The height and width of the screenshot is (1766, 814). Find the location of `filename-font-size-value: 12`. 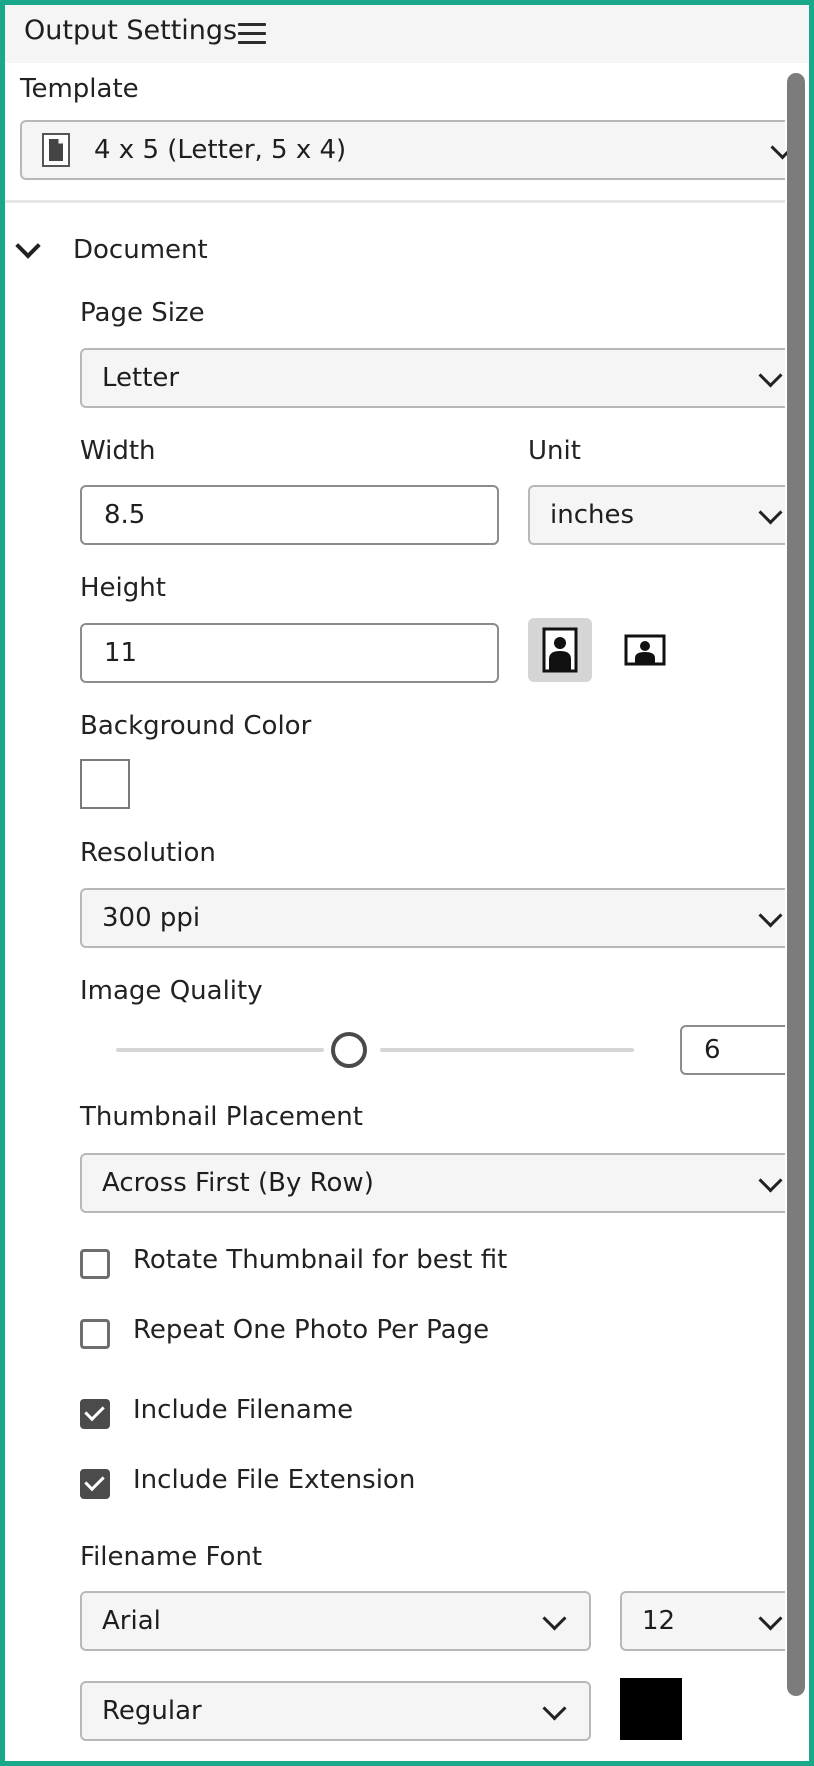

filename-font-size-value: 12 is located at coordinates (659, 1621).